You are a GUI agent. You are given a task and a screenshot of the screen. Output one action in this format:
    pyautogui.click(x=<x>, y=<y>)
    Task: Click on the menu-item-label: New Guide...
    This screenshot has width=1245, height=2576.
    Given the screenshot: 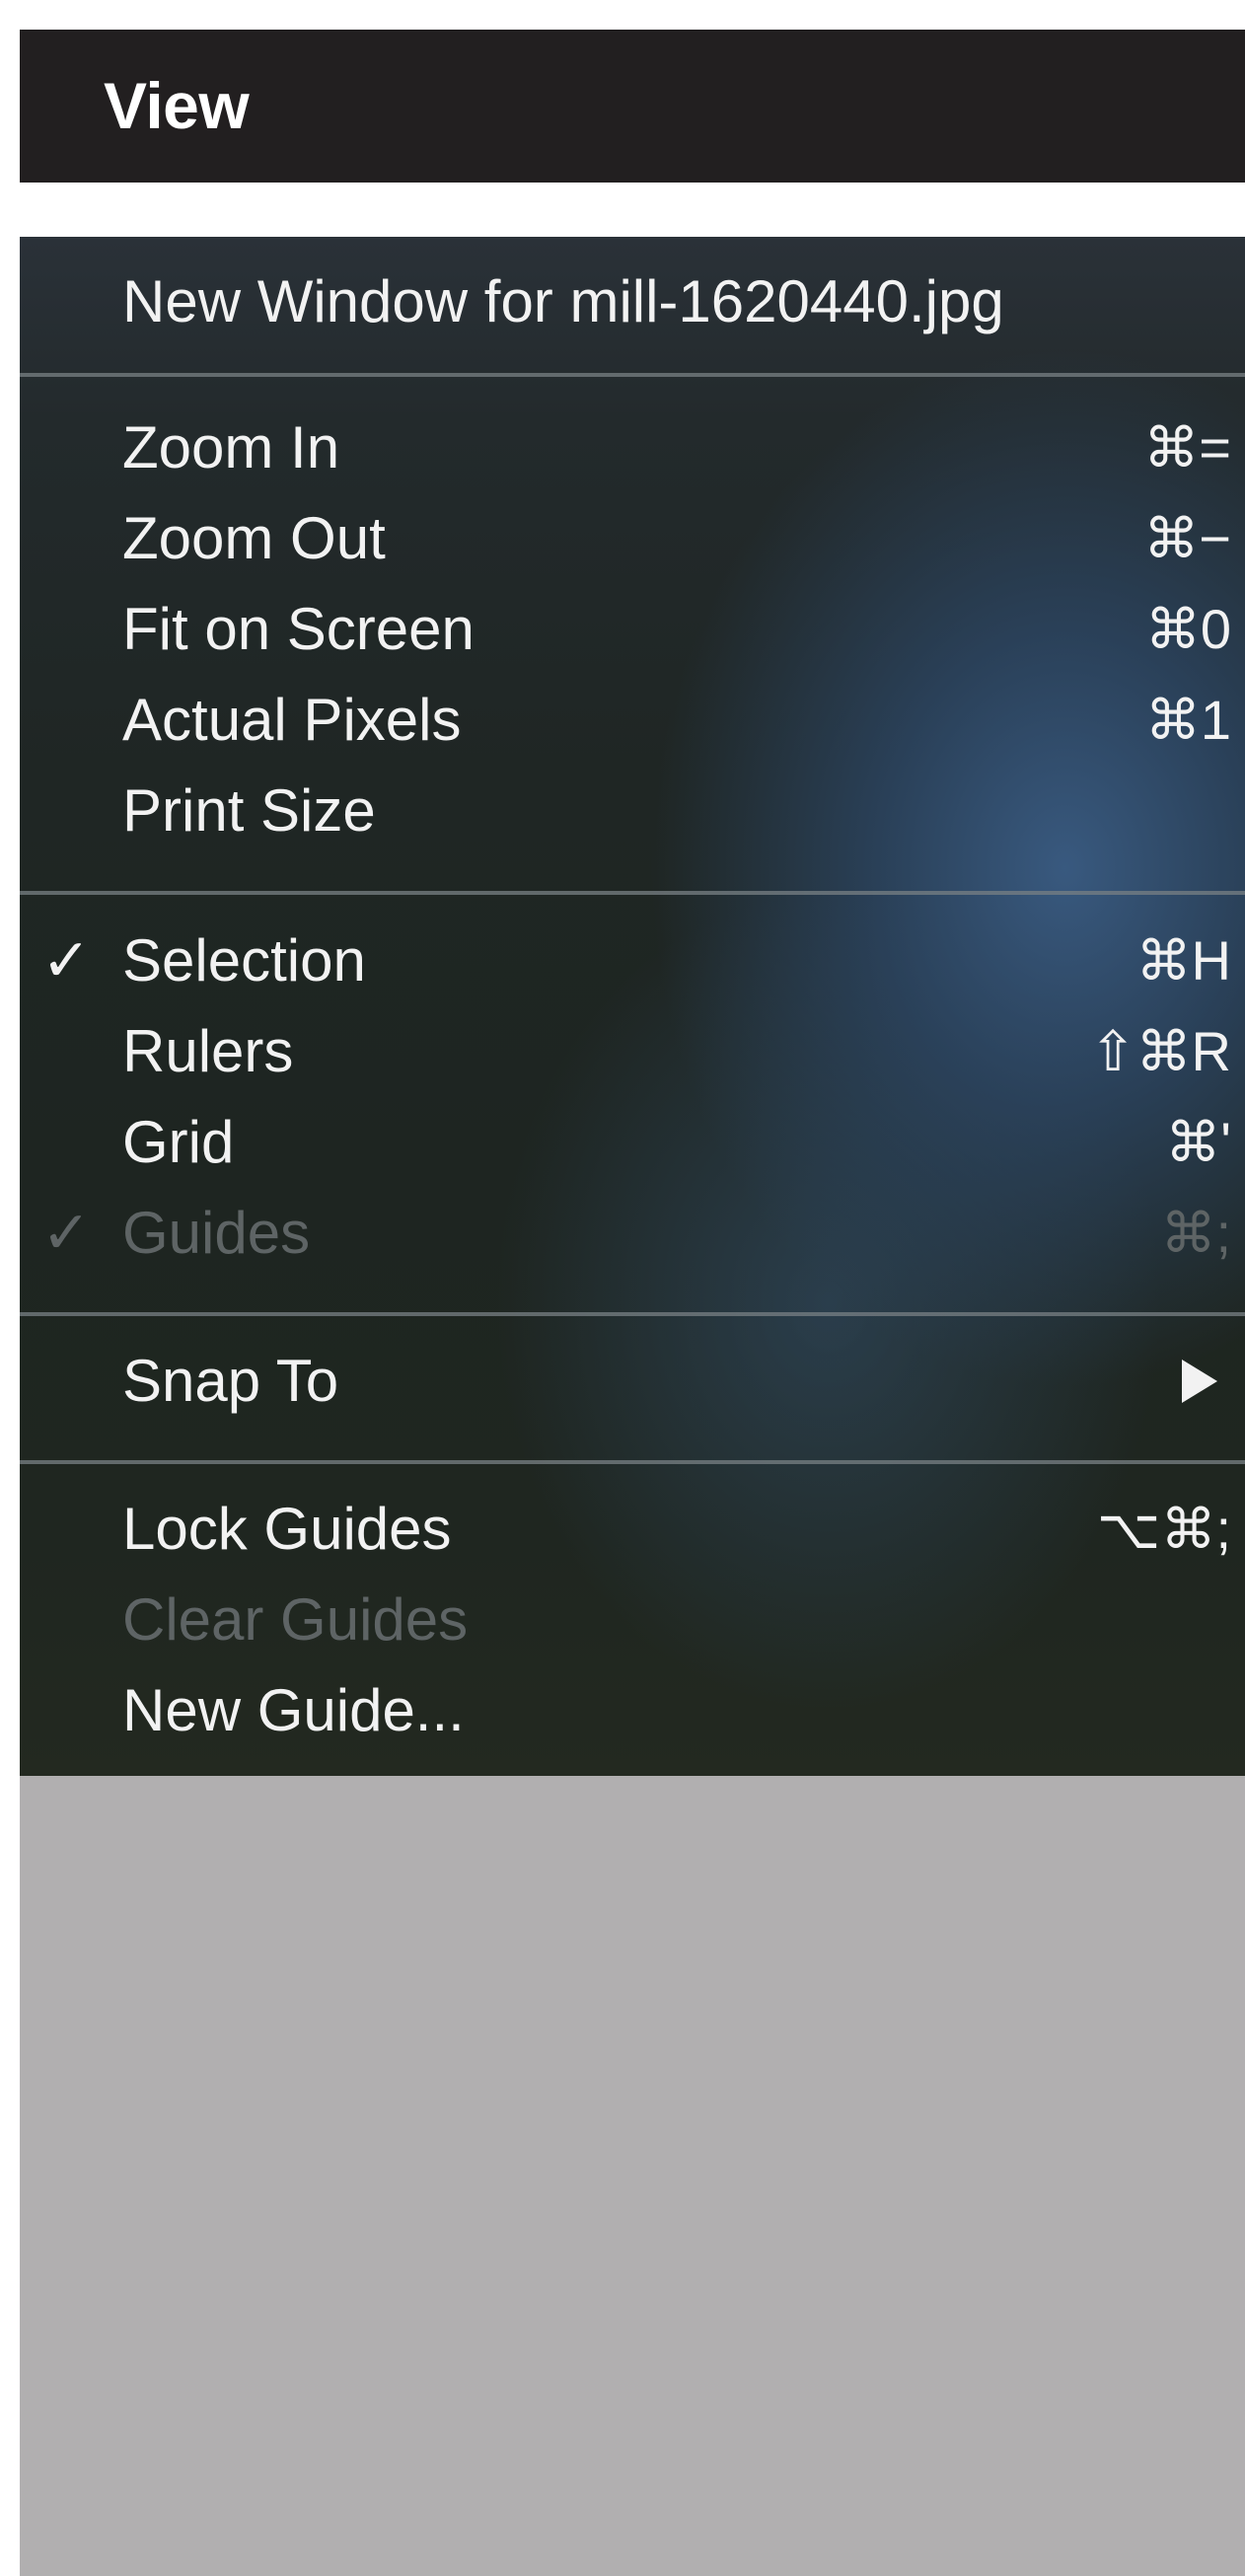 What is the action you would take?
    pyautogui.click(x=293, y=1710)
    